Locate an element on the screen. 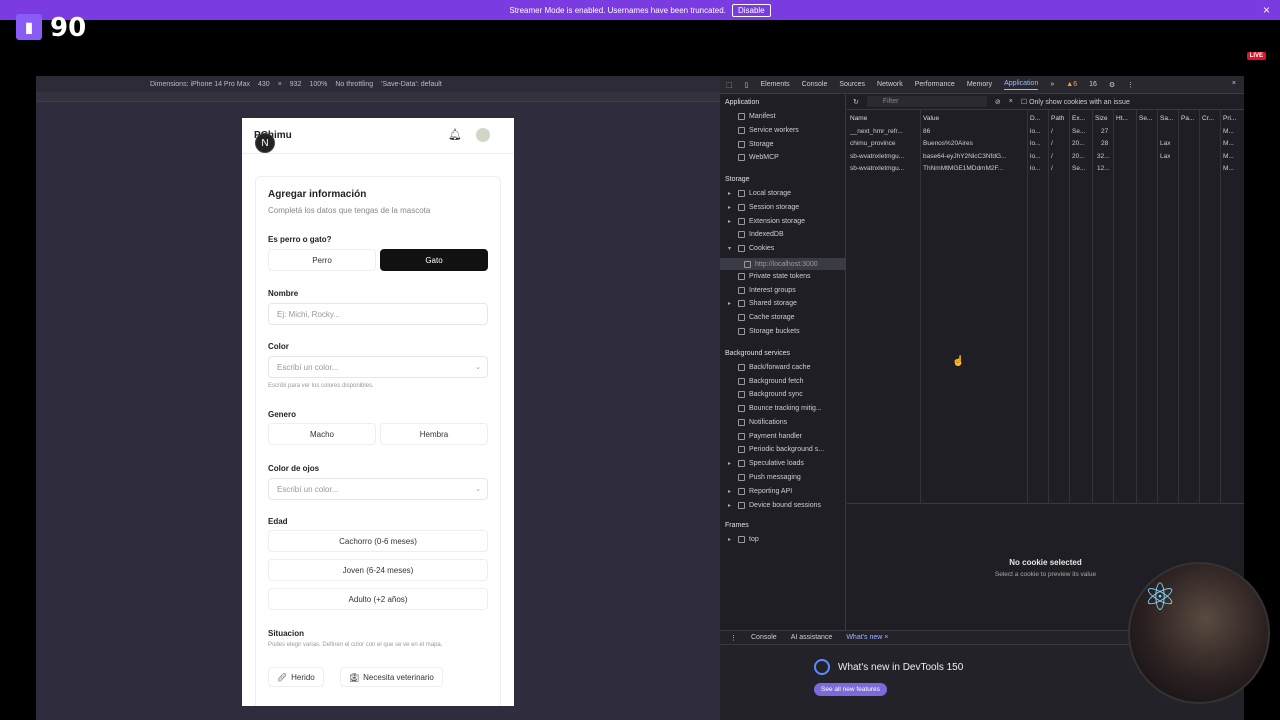 This screenshot has width=1280, height=720. drawer-tab-console: Console is located at coordinates (764, 637).